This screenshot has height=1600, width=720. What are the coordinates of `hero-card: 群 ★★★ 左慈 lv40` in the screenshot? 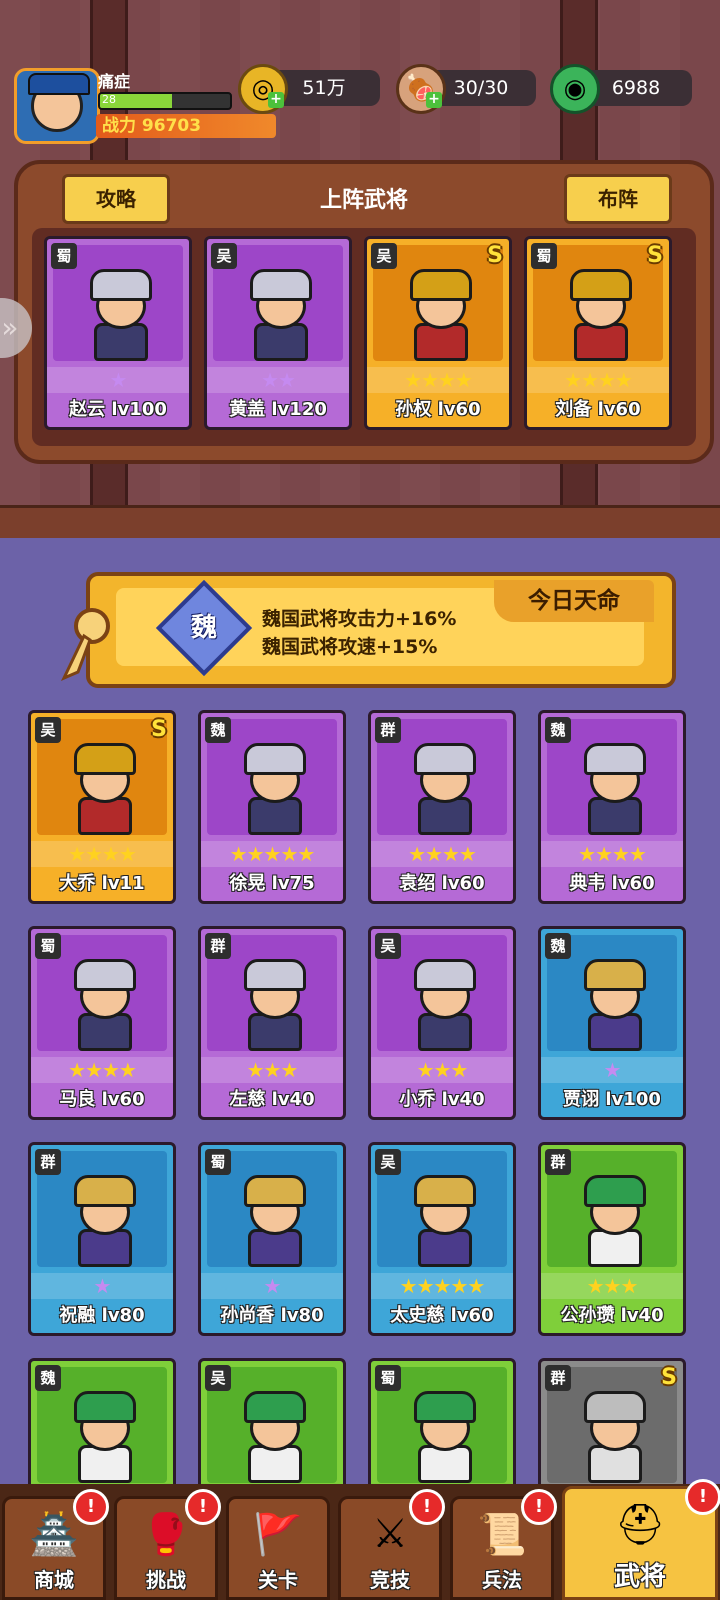 It's located at (272, 1023).